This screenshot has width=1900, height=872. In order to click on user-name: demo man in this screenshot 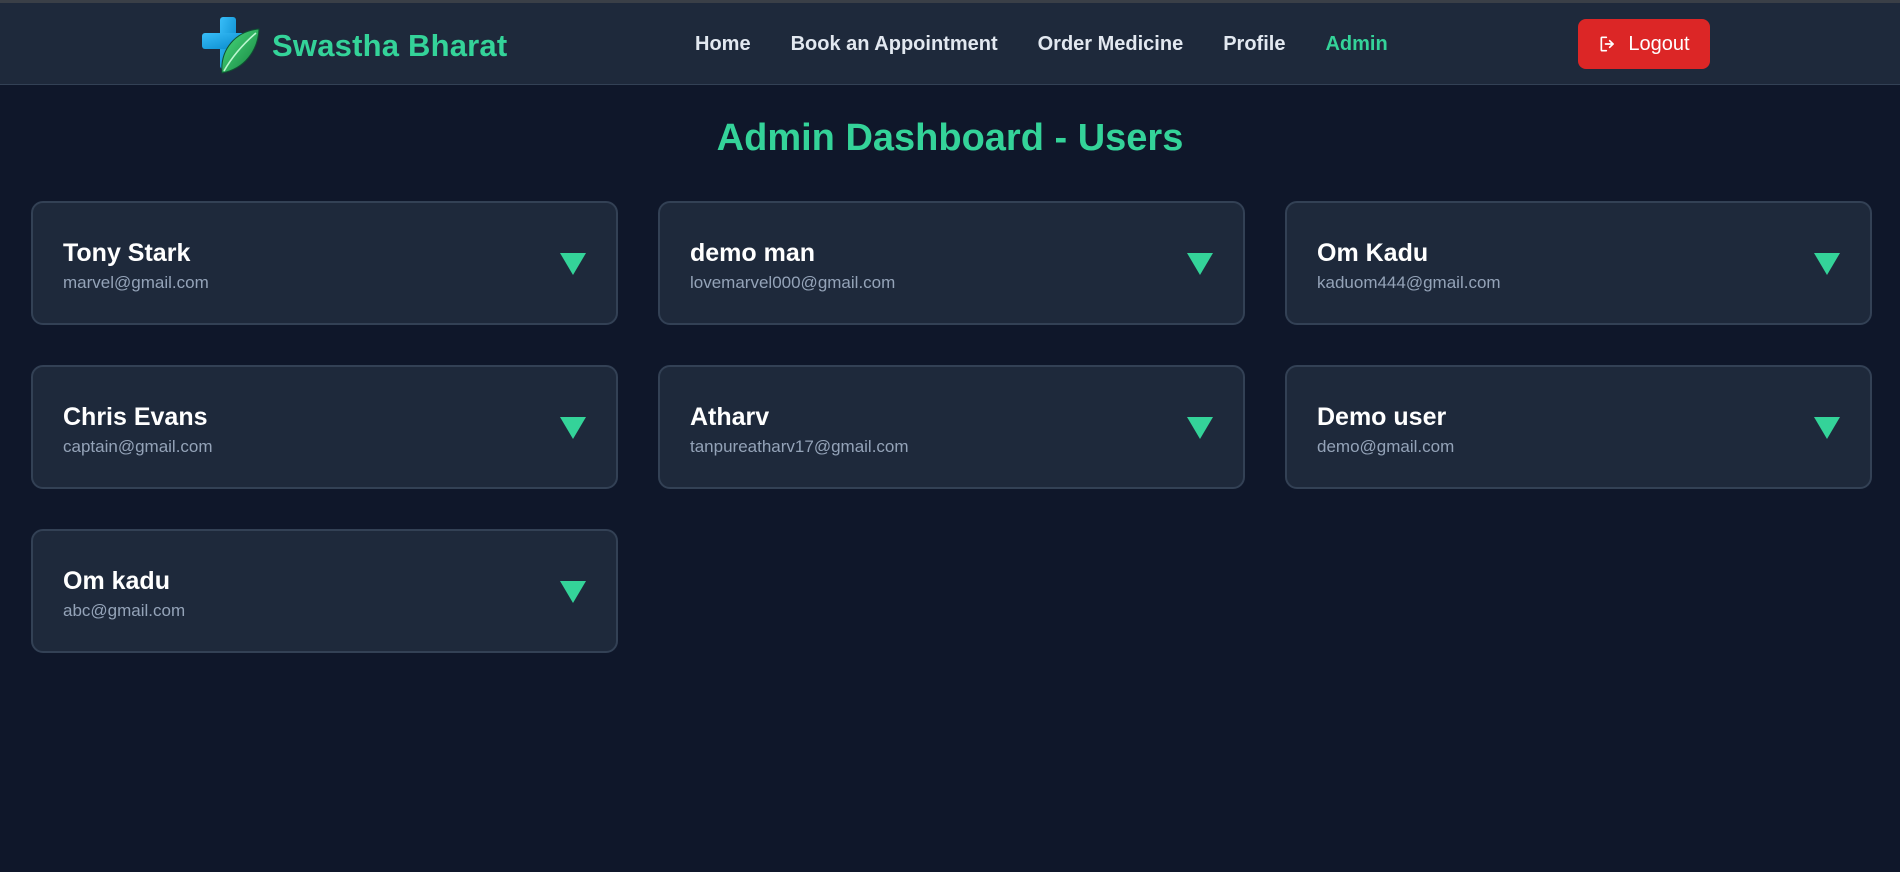, I will do `click(753, 253)`.